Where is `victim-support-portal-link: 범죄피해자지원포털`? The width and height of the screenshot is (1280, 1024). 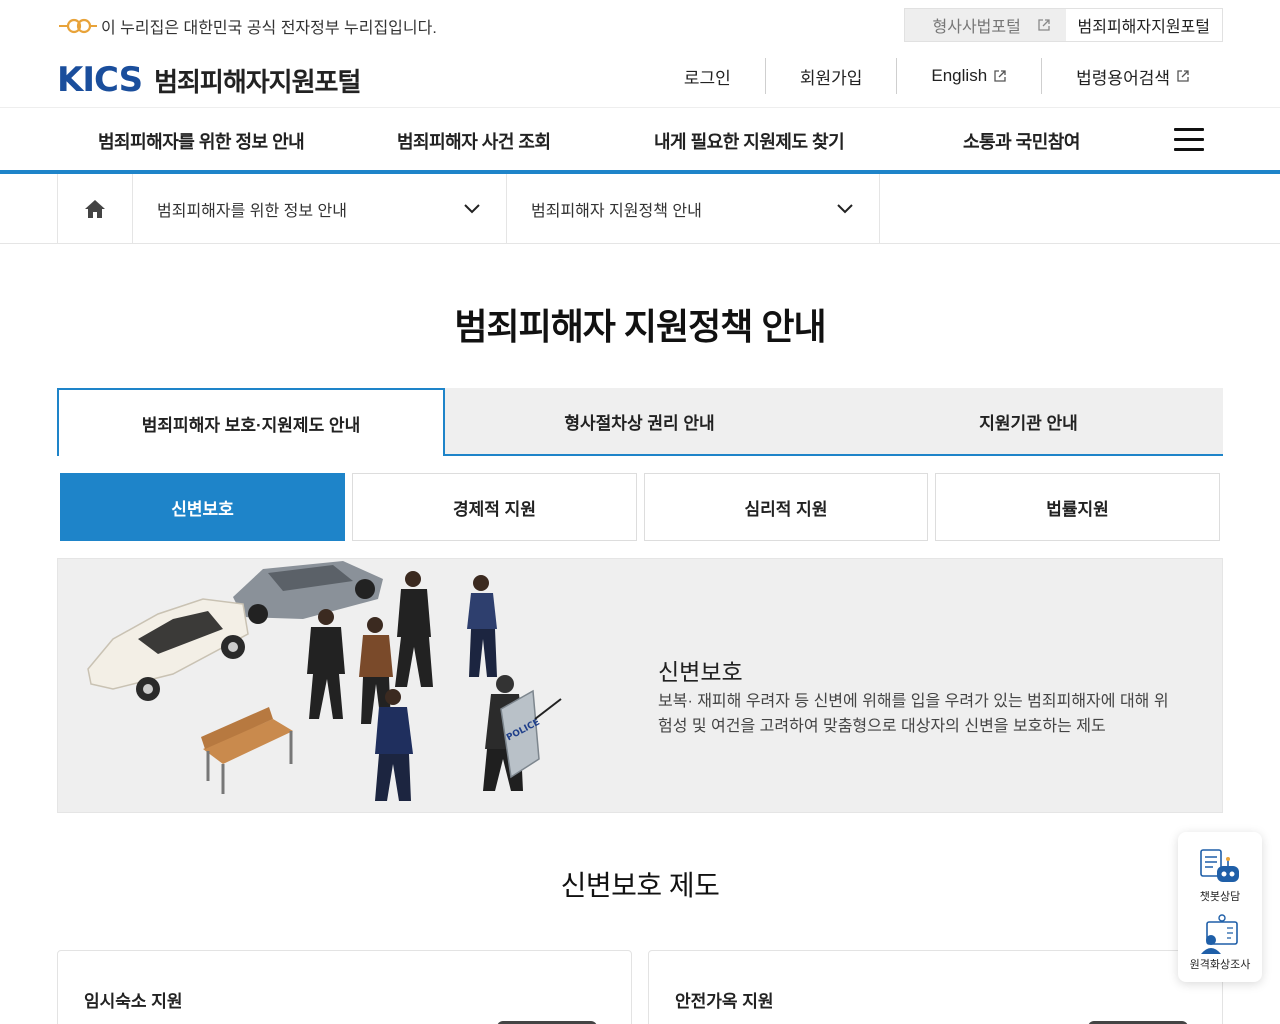
victim-support-portal-link: 범죄피해자지원포털 is located at coordinates (1143, 25).